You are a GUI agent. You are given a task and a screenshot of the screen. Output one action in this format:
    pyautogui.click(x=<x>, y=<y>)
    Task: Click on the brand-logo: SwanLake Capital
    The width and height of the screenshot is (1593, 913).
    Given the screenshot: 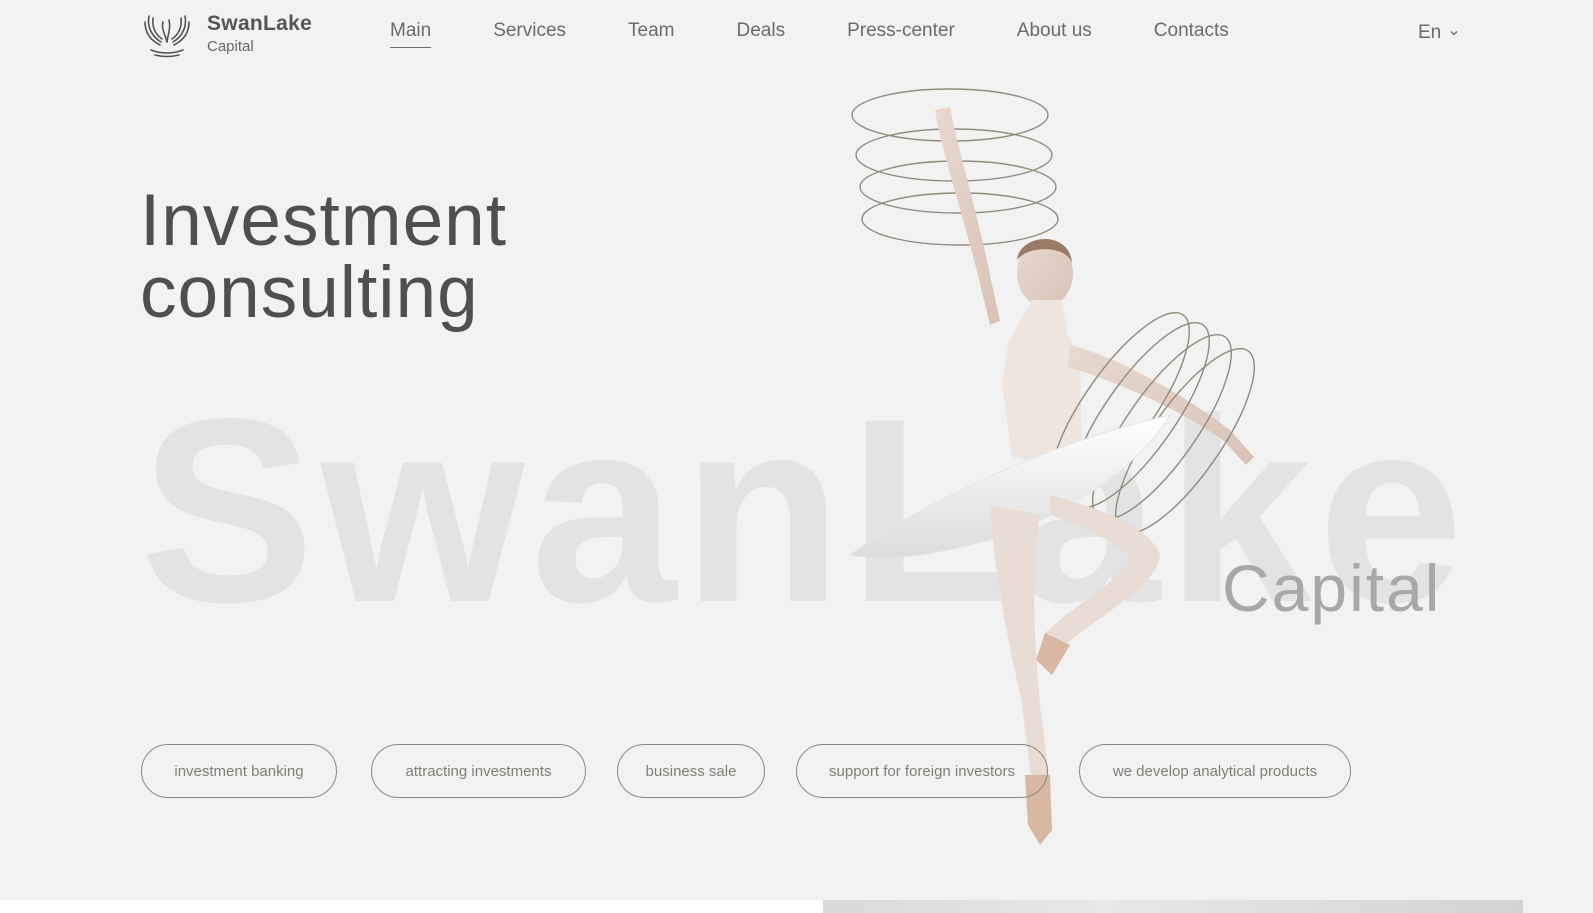 What is the action you would take?
    pyautogui.click(x=226, y=34)
    